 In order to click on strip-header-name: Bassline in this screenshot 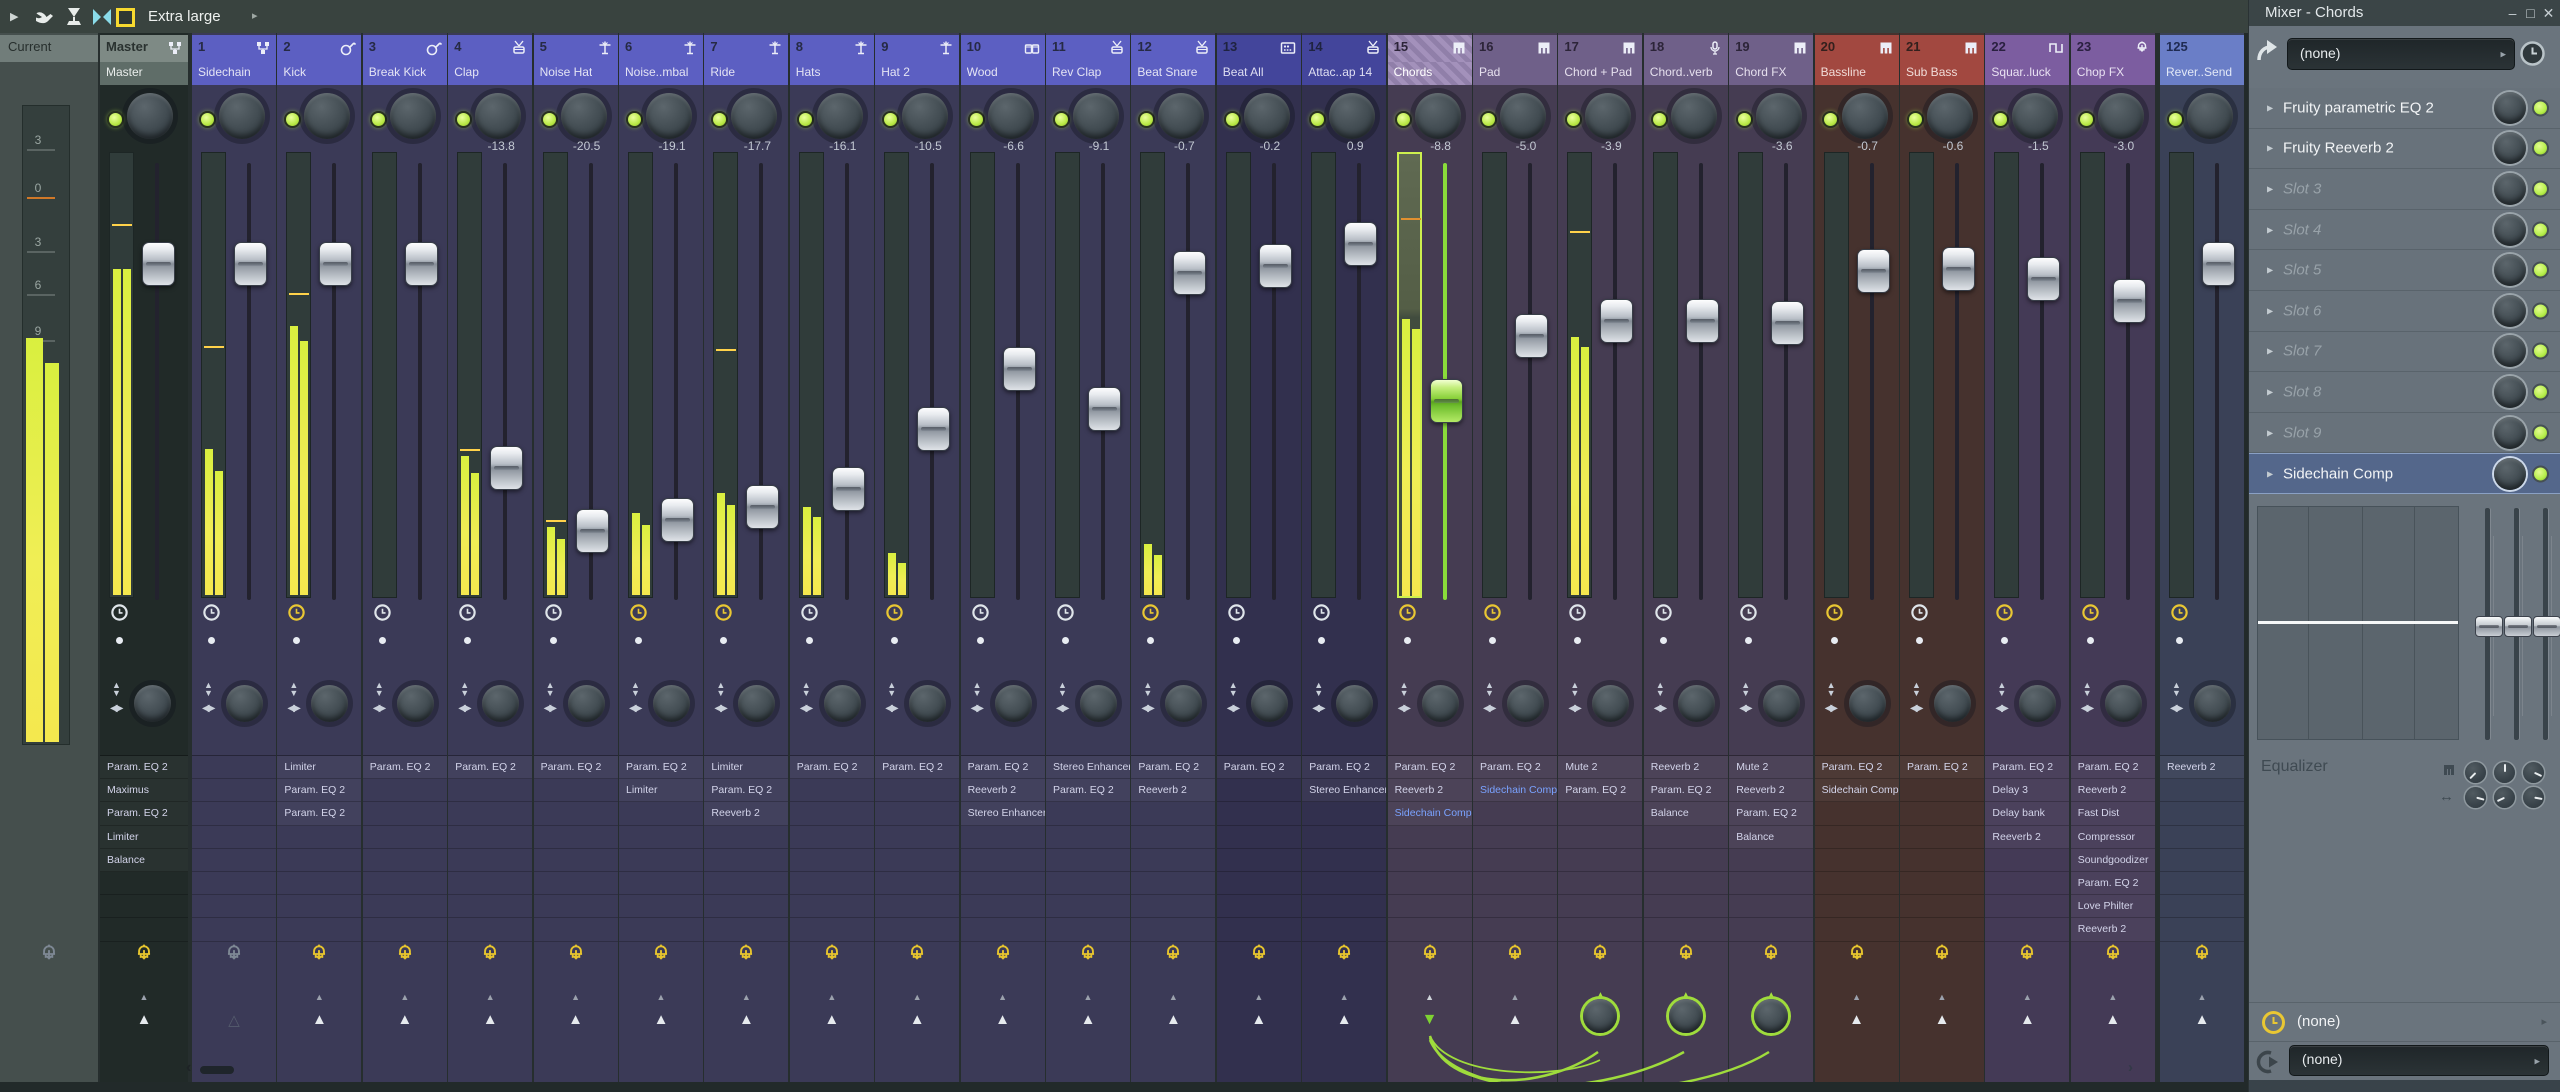, I will do `click(1856, 73)`.